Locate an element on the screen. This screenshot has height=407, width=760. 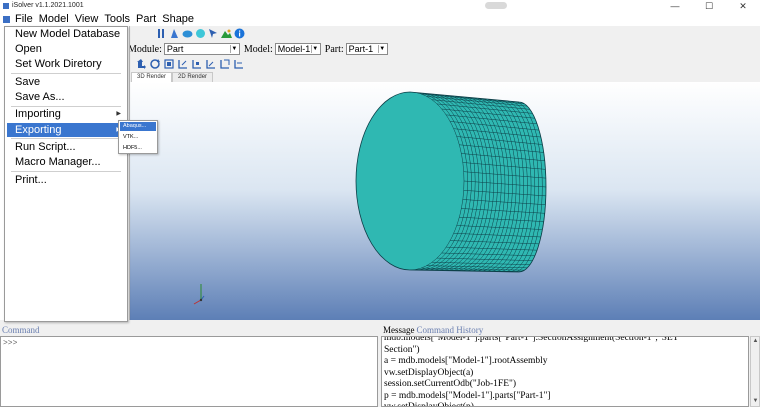
menu-part: Part is located at coordinates (146, 19).